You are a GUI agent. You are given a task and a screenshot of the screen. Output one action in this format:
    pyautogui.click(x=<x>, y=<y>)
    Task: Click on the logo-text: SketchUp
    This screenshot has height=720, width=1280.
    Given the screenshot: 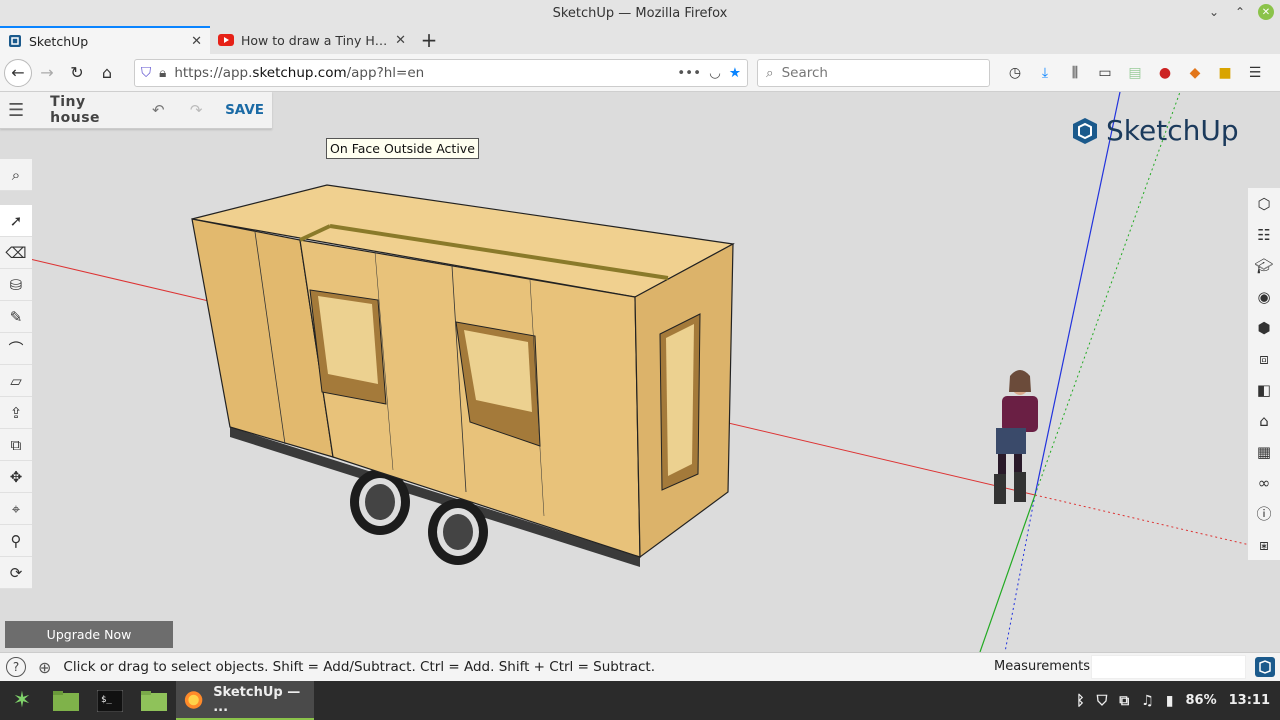 What is the action you would take?
    pyautogui.click(x=1172, y=130)
    